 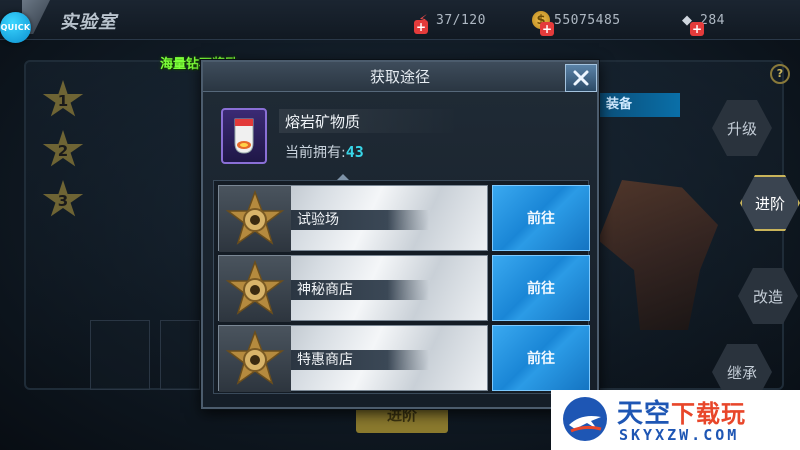 I want to click on add-diamond-icon: +, so click(x=697, y=29).